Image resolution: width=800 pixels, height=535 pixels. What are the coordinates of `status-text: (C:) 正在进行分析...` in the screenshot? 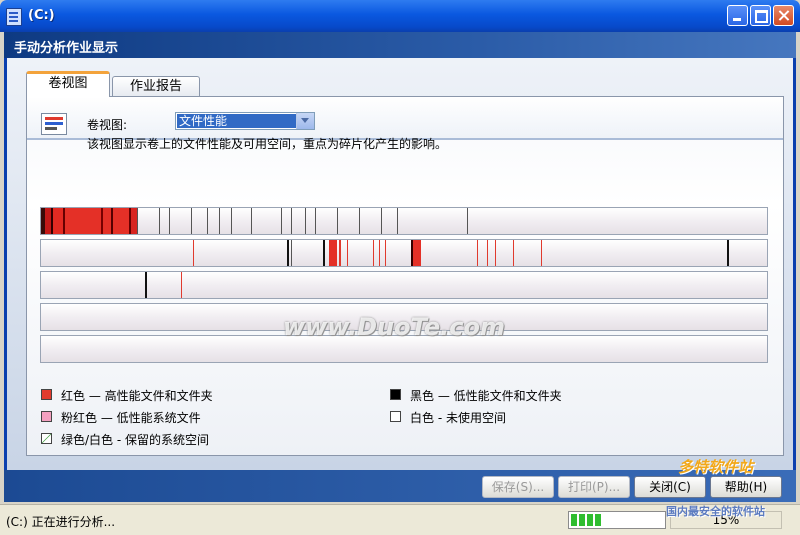 It's located at (61, 522).